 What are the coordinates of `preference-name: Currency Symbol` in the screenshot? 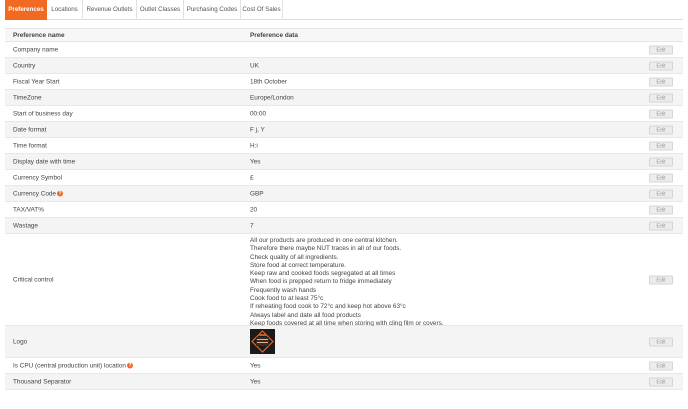 It's located at (37, 177).